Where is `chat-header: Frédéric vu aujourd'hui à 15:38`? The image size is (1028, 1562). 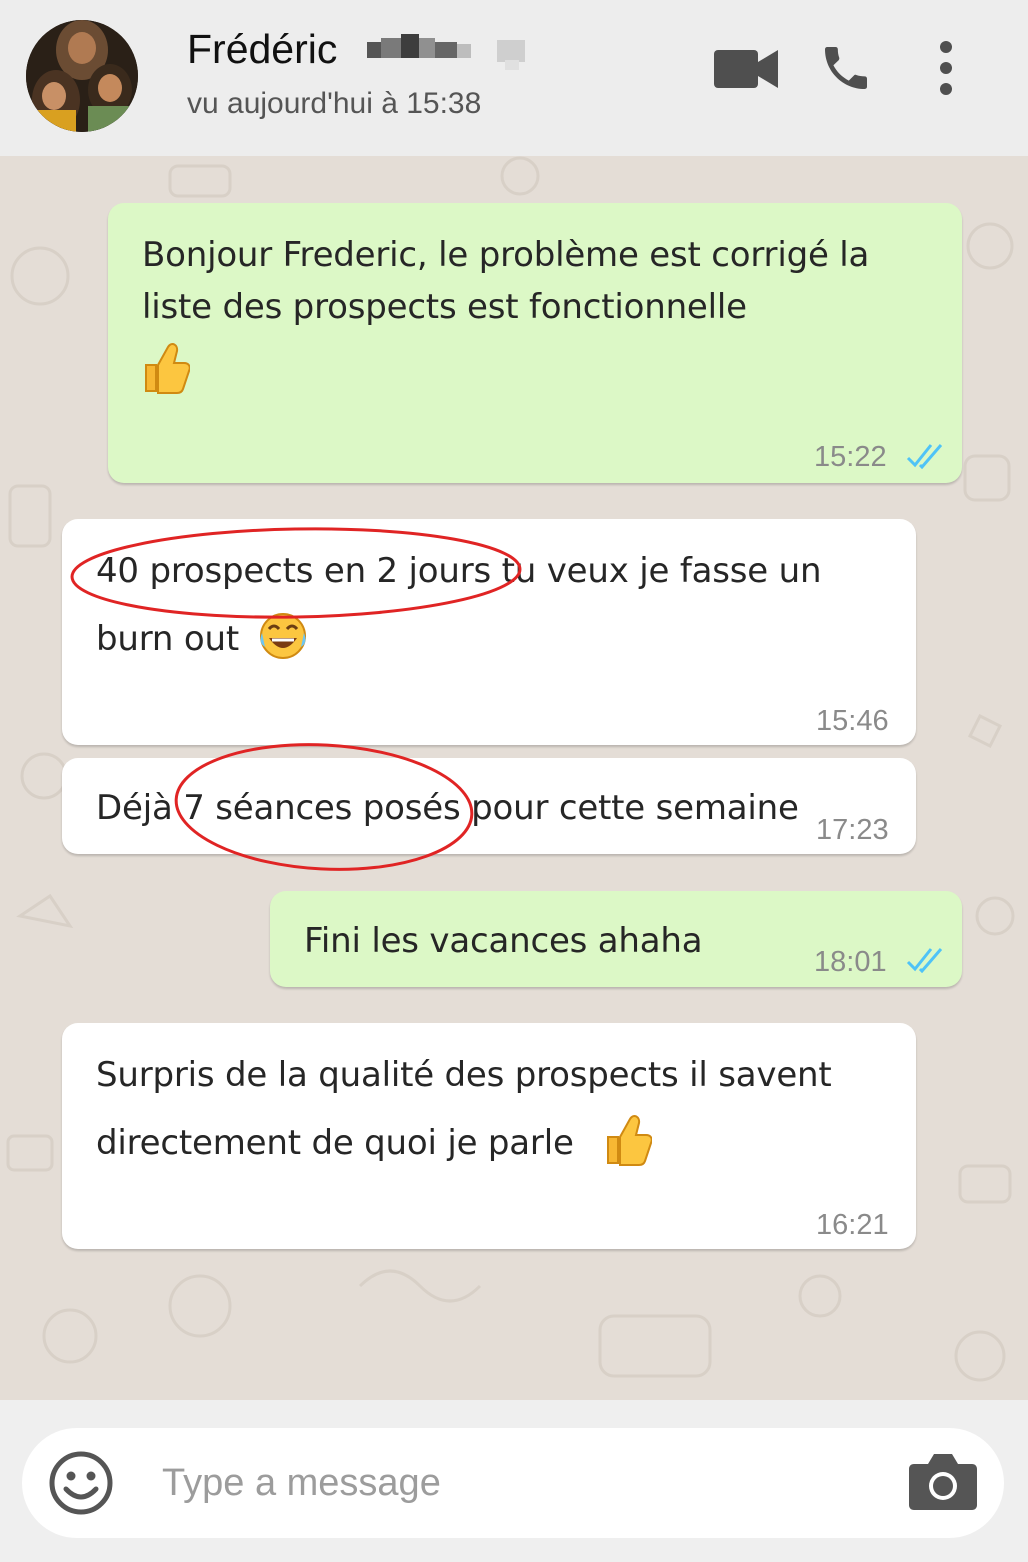
chat-header: Frédéric vu aujourd'hui à 15:38 is located at coordinates (514, 78).